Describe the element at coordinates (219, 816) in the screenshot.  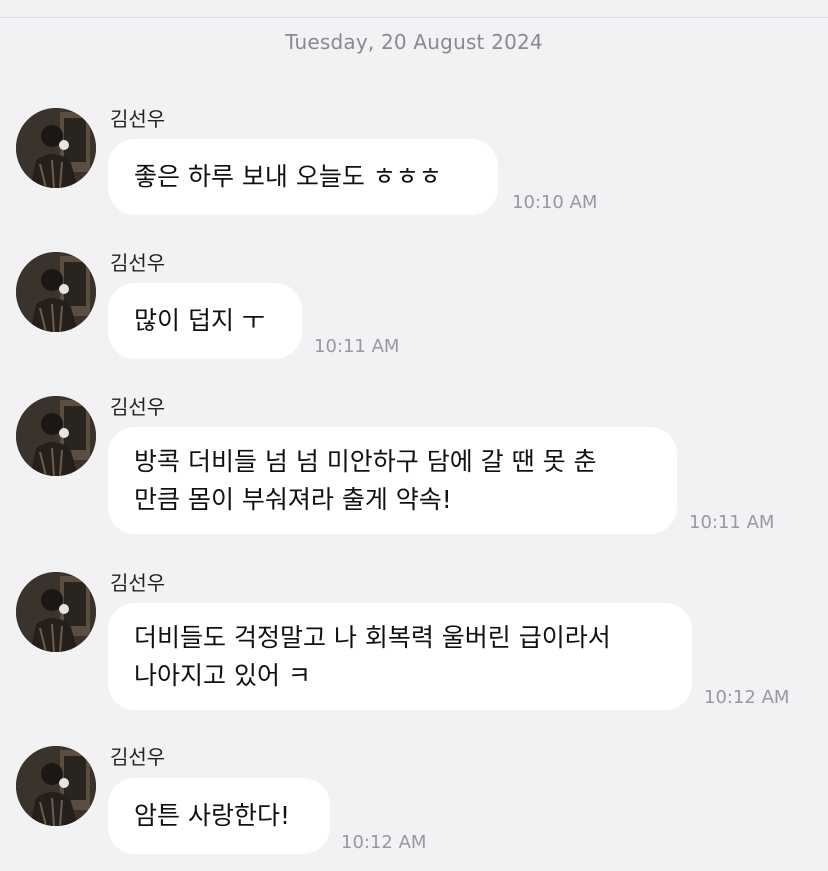
I see `message-bubble: 암튼 사랑한다!` at that location.